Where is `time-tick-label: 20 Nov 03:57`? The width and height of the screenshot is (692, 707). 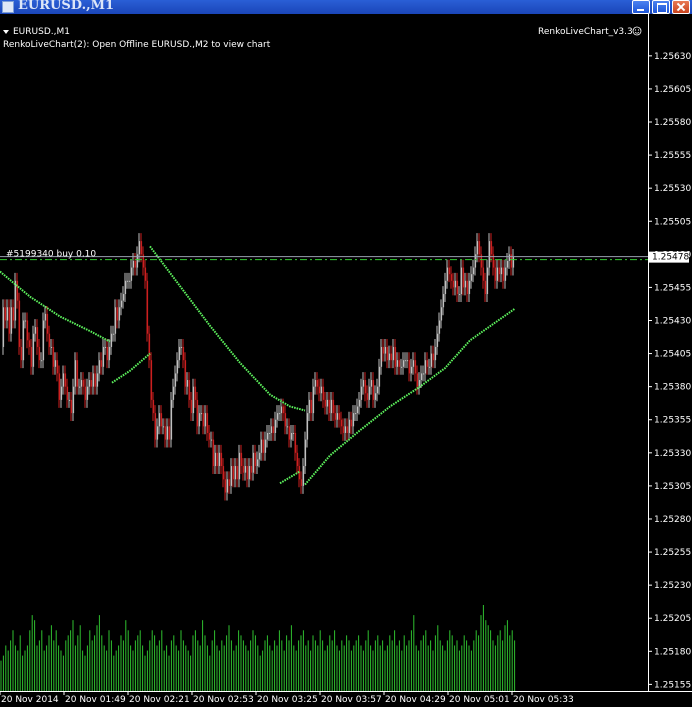
time-tick-label: 20 Nov 03:57 is located at coordinates (351, 700).